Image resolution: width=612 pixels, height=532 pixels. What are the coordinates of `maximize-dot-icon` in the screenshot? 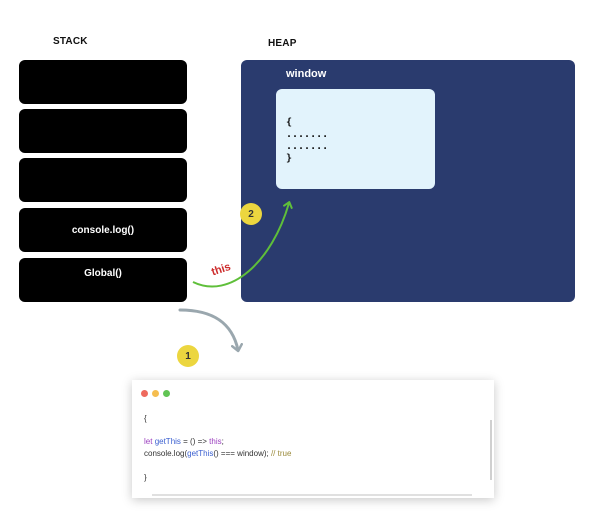 It's located at (166, 393).